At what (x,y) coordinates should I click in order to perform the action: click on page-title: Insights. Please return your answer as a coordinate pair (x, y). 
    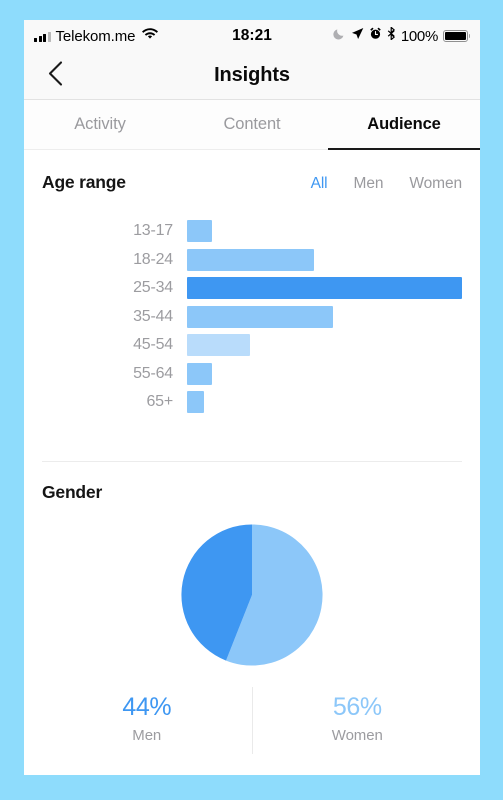
    Looking at the image, I should click on (252, 75).